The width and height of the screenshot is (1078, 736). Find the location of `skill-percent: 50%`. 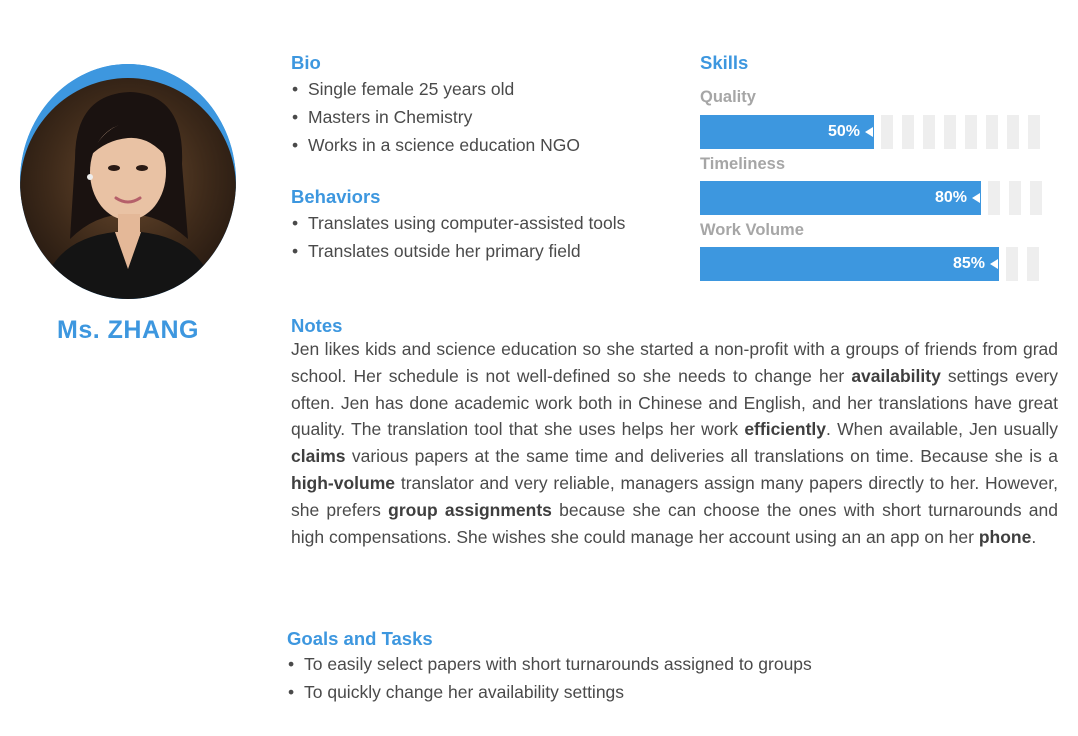

skill-percent: 50% is located at coordinates (843, 131).